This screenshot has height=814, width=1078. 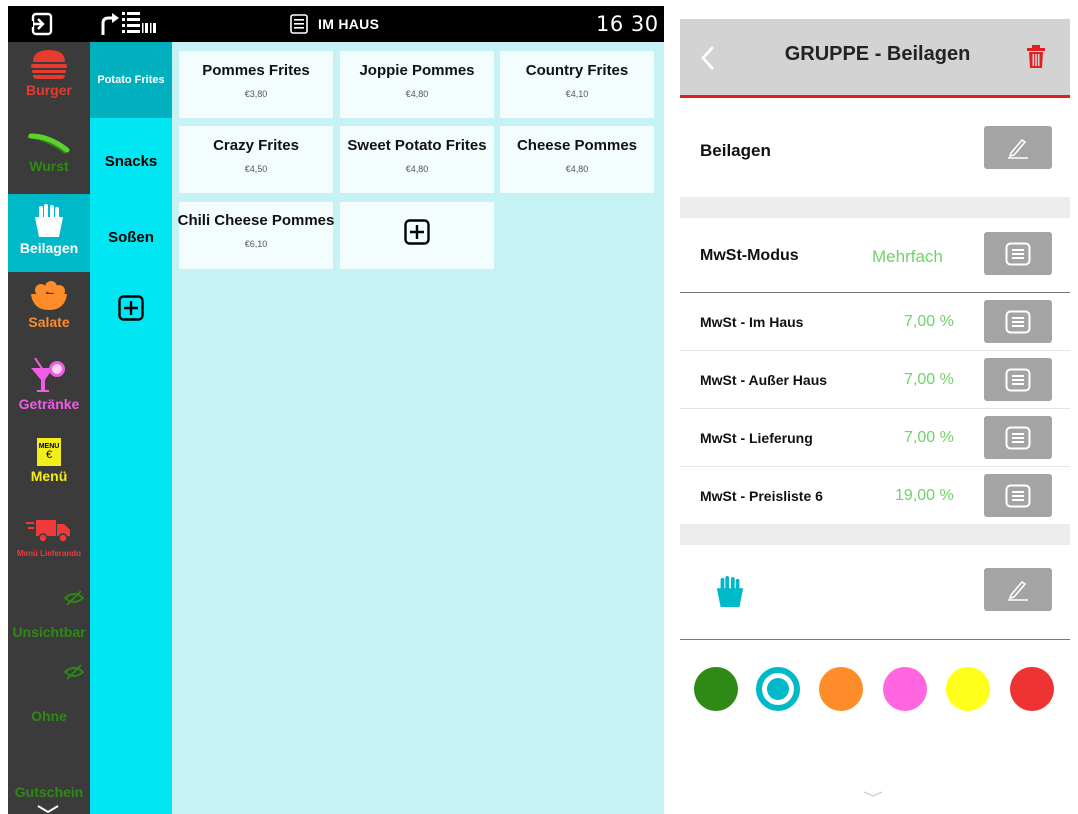 What do you see at coordinates (875, 321) in the screenshot?
I see `vat-row-im-haus: MwSt - Im Haus 7,00 %` at bounding box center [875, 321].